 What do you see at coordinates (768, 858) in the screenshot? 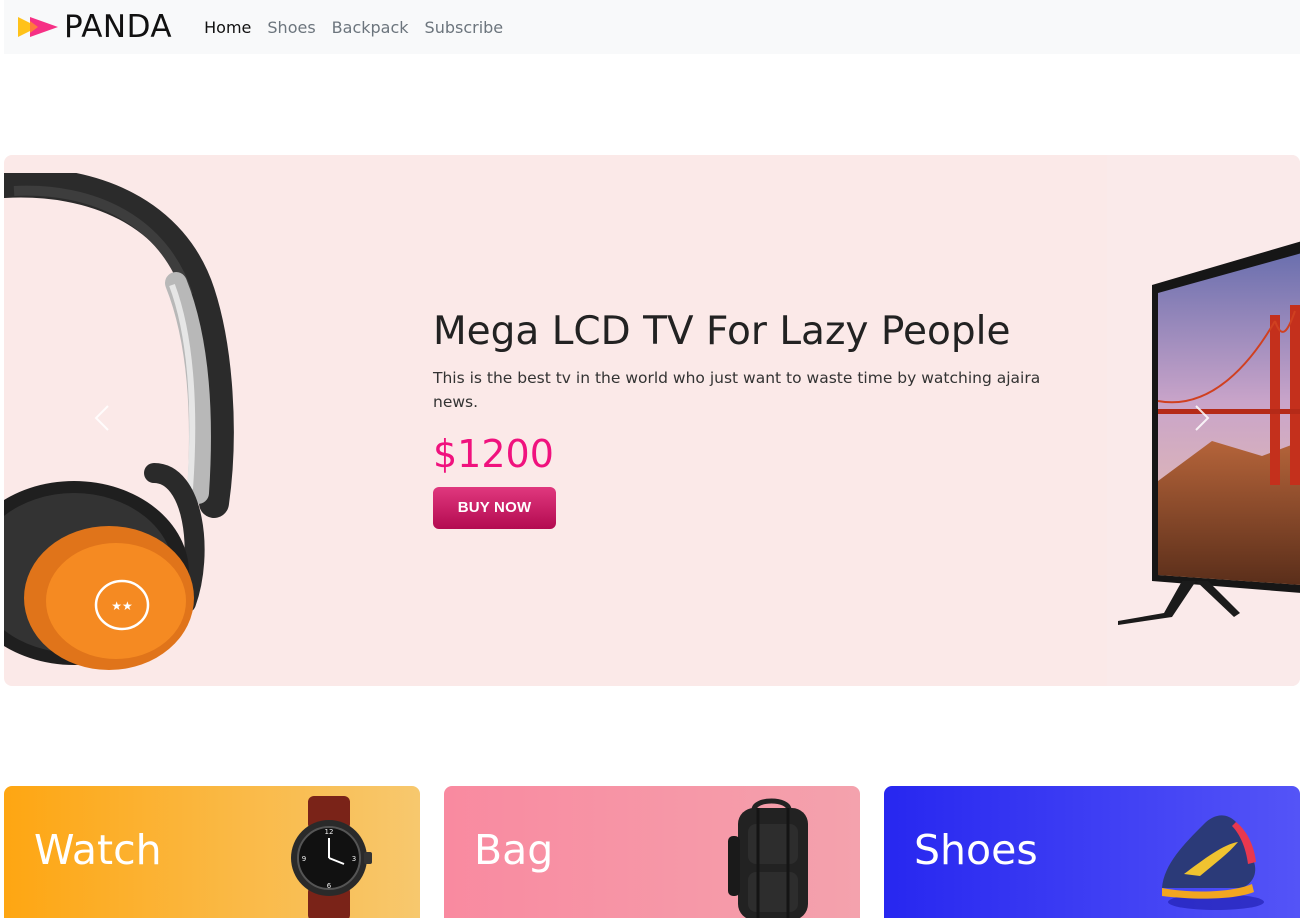
I see `backpack-icon` at bounding box center [768, 858].